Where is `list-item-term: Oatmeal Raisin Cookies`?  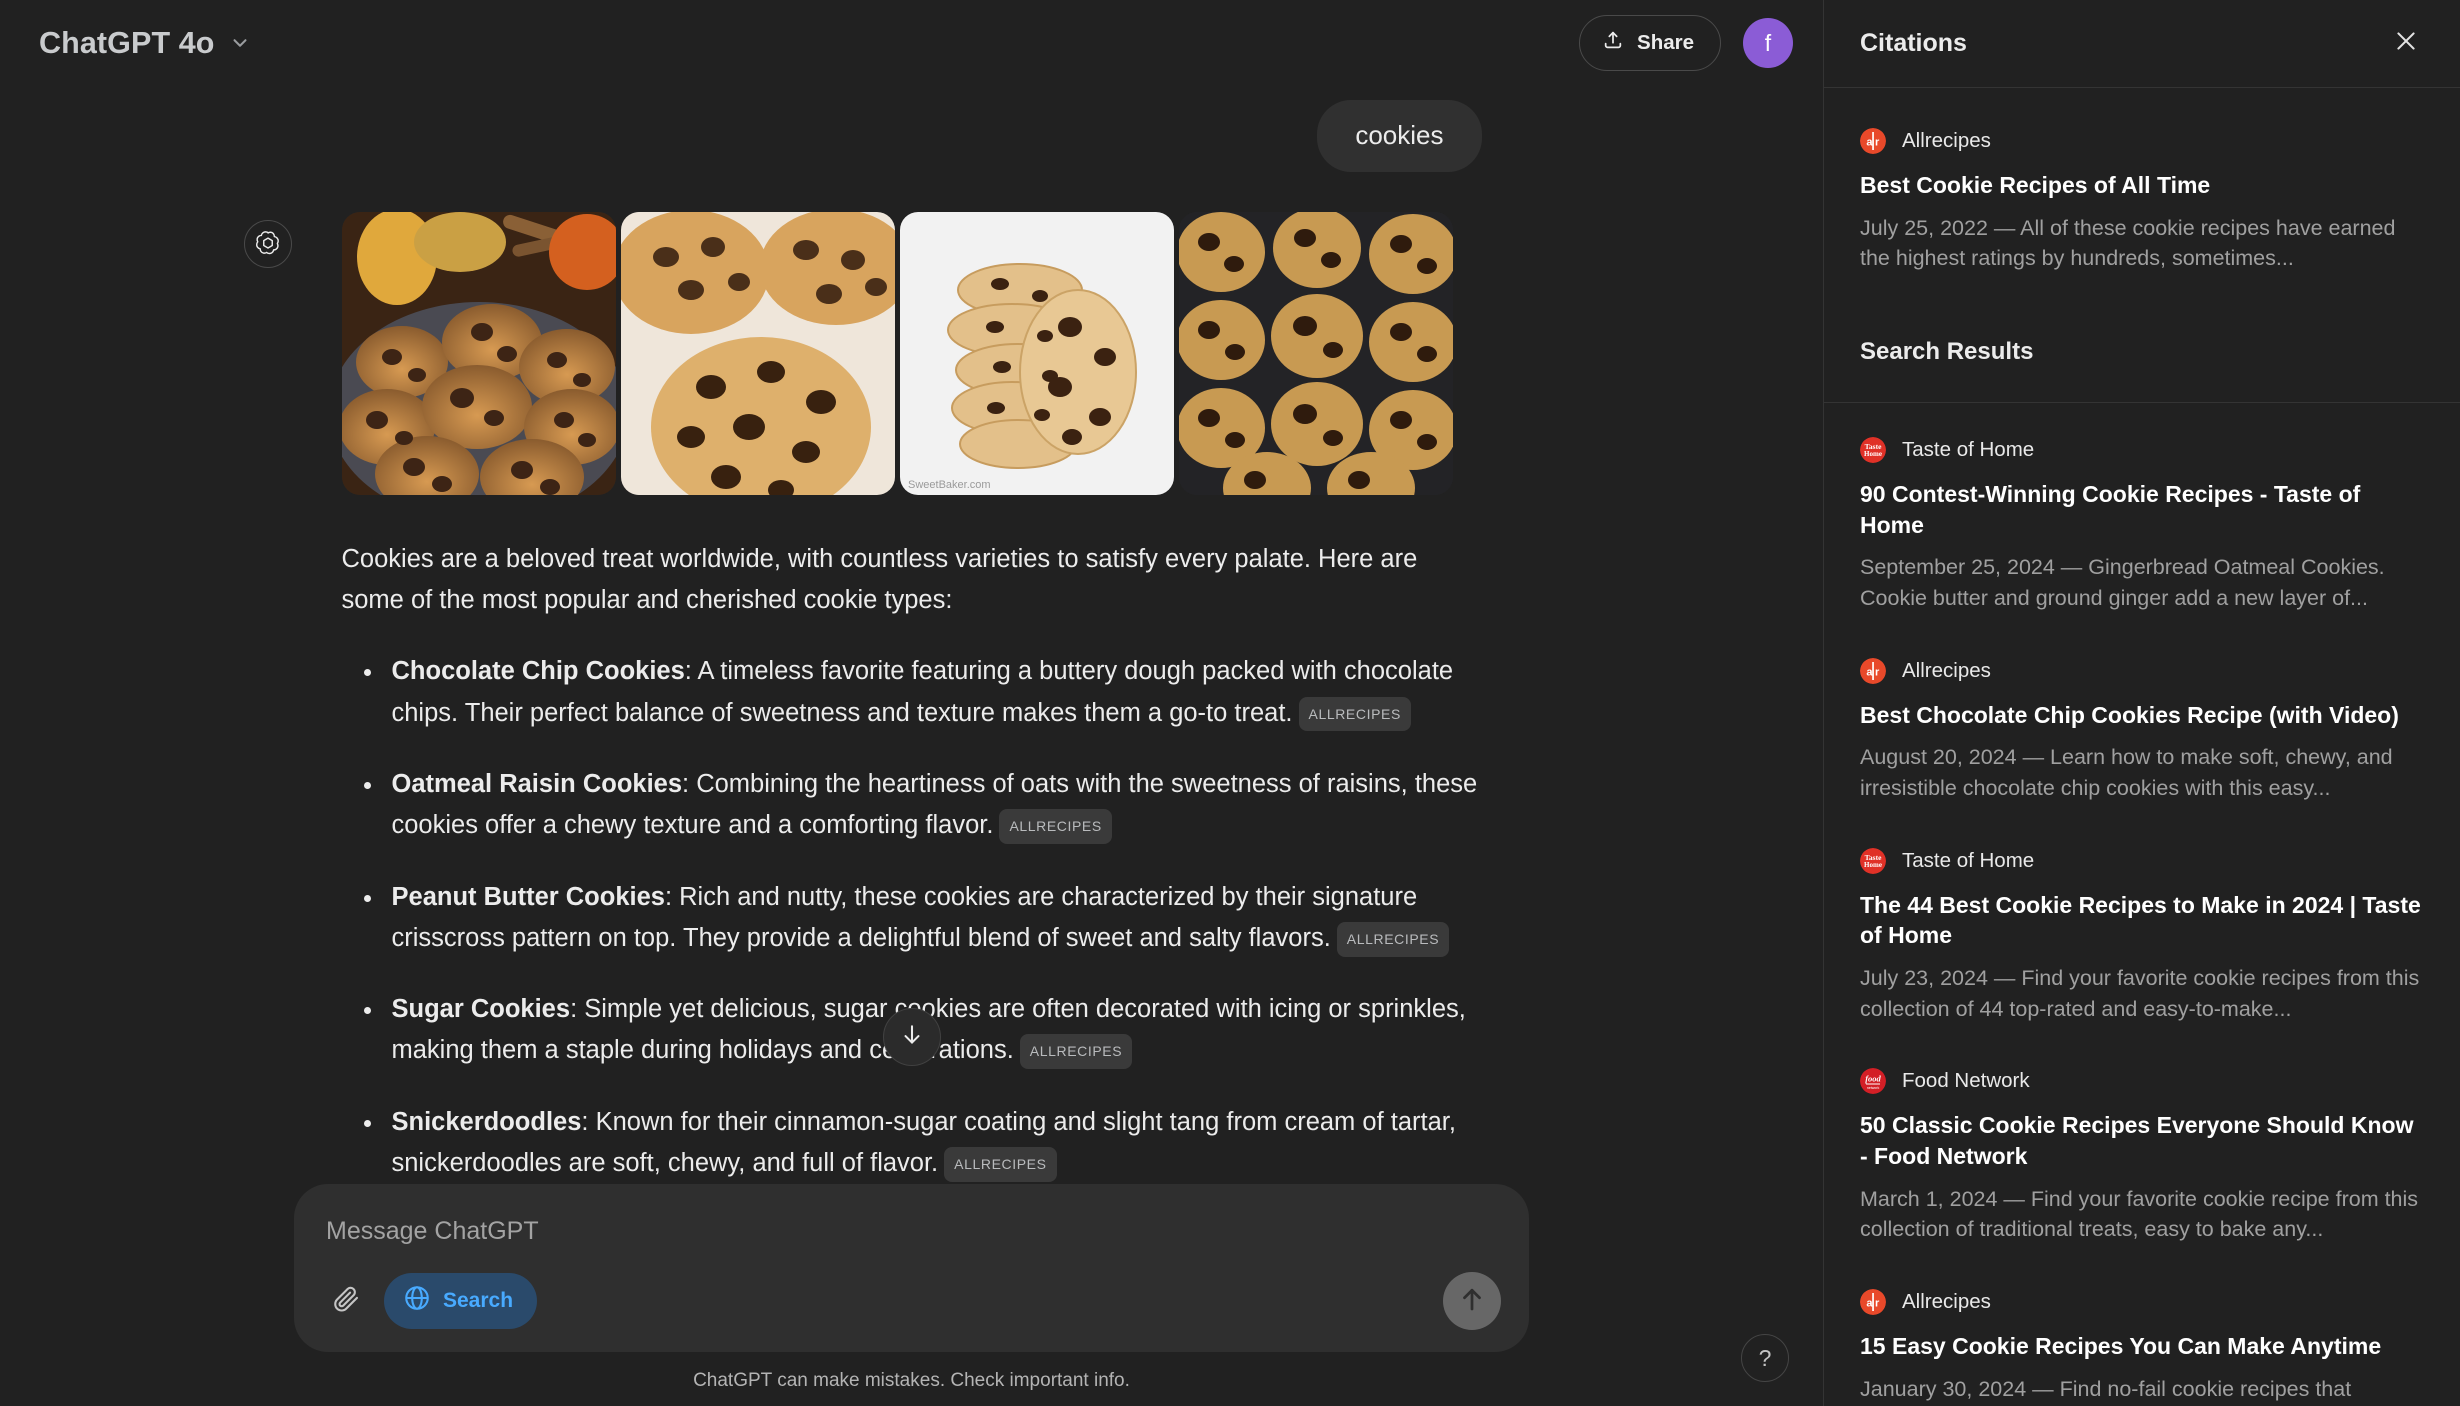
list-item-term: Oatmeal Raisin Cookies is located at coordinates (537, 783).